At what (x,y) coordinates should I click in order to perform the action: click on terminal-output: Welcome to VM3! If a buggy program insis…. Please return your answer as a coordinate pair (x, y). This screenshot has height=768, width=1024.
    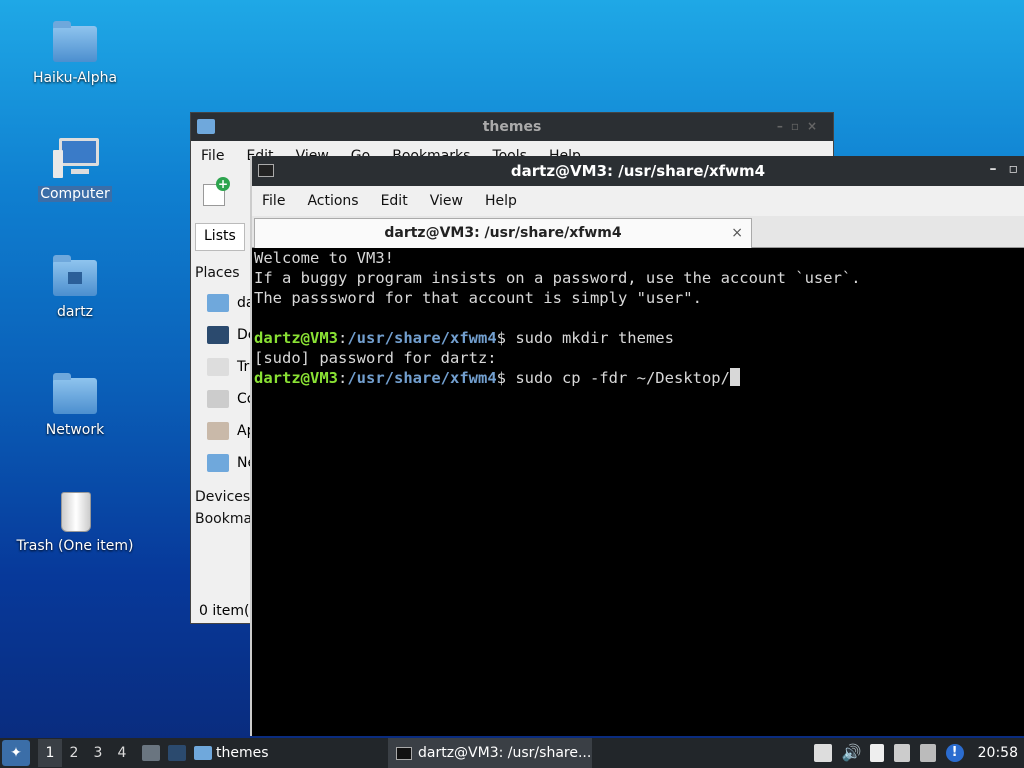
    Looking at the image, I should click on (638, 318).